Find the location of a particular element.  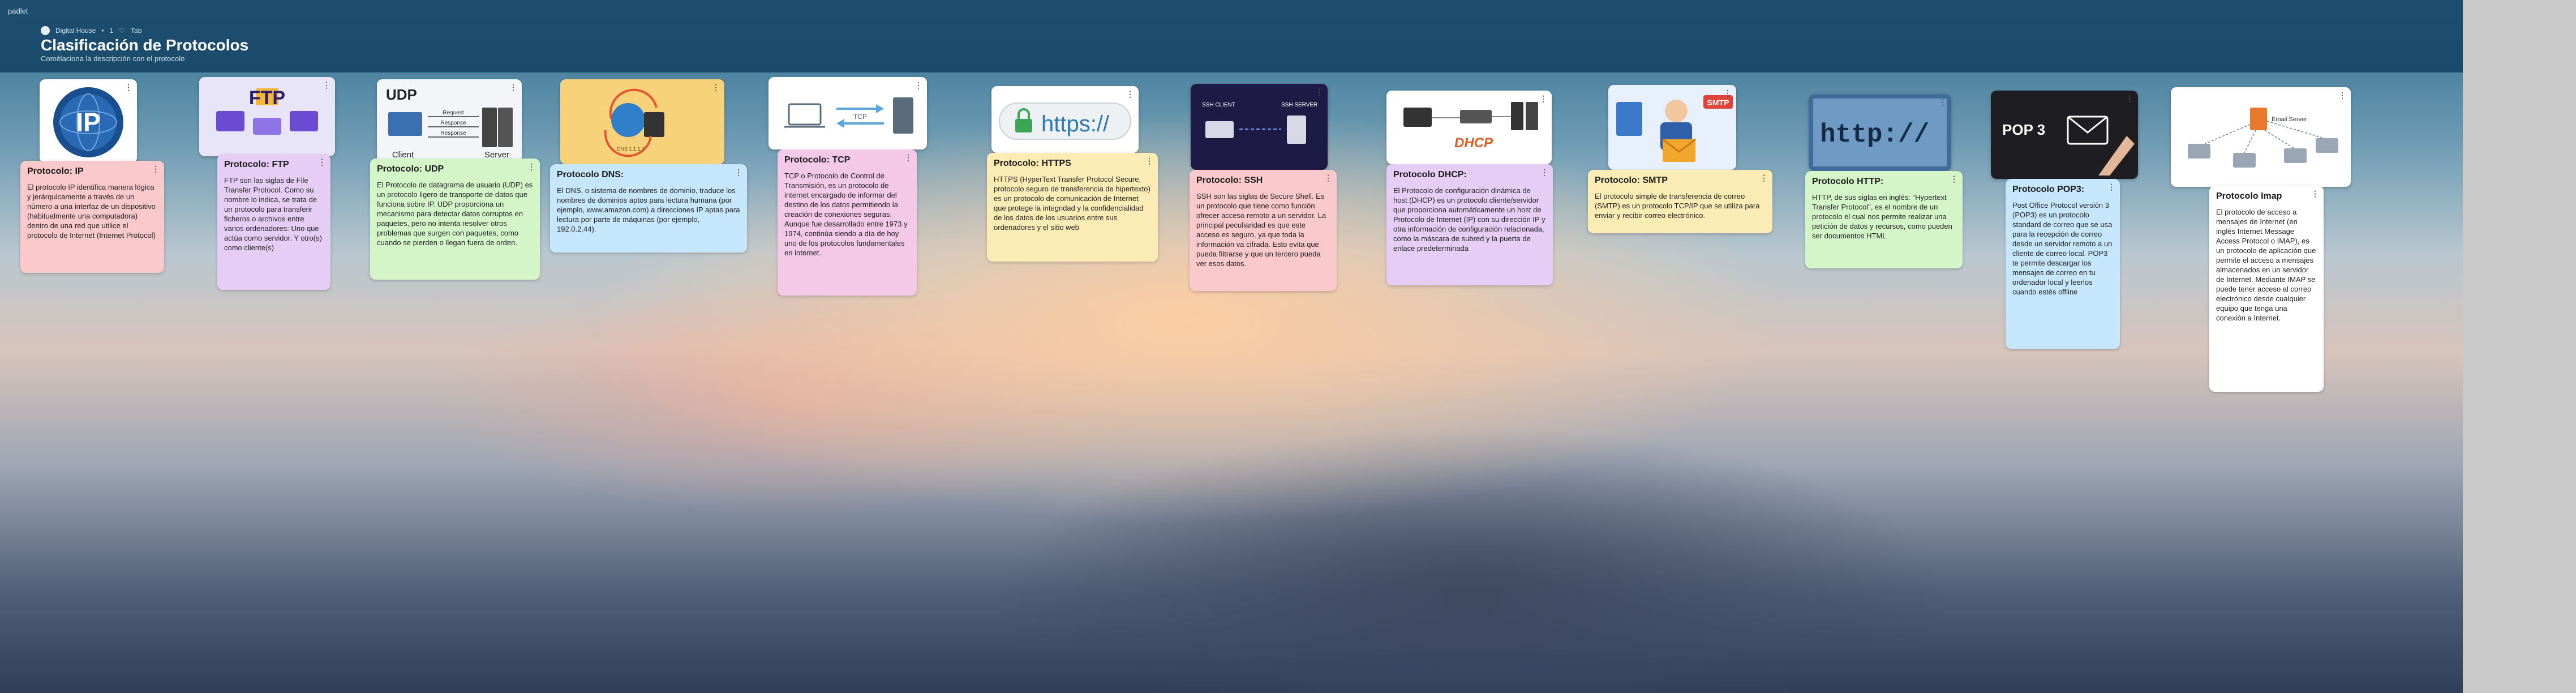

dhcp-image-card: DHCP ⋮ is located at coordinates (1469, 127).